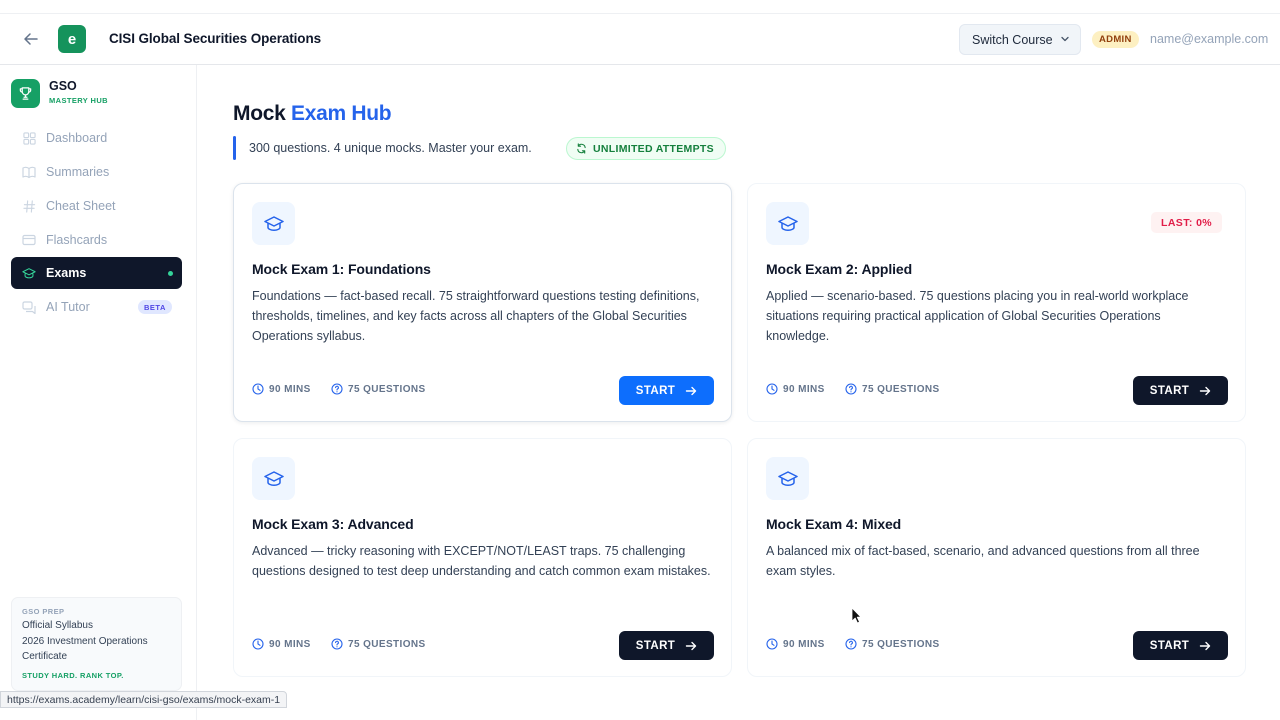 This screenshot has width=1280, height=720. I want to click on sidebar-item-cheat-sheet: Cheat Sheet, so click(96, 206).